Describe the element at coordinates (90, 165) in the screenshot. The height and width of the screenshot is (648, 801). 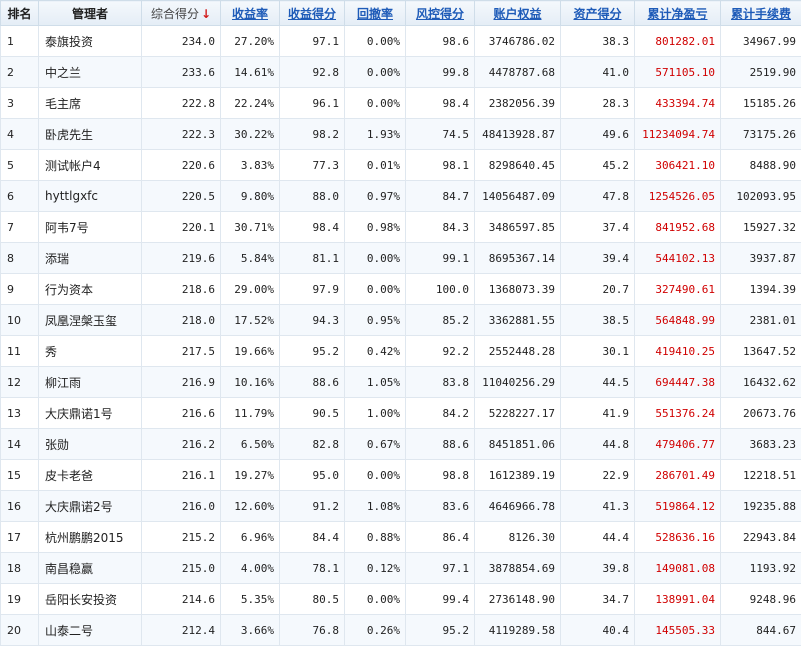
I see `cell-manager: 测试帐户4` at that location.